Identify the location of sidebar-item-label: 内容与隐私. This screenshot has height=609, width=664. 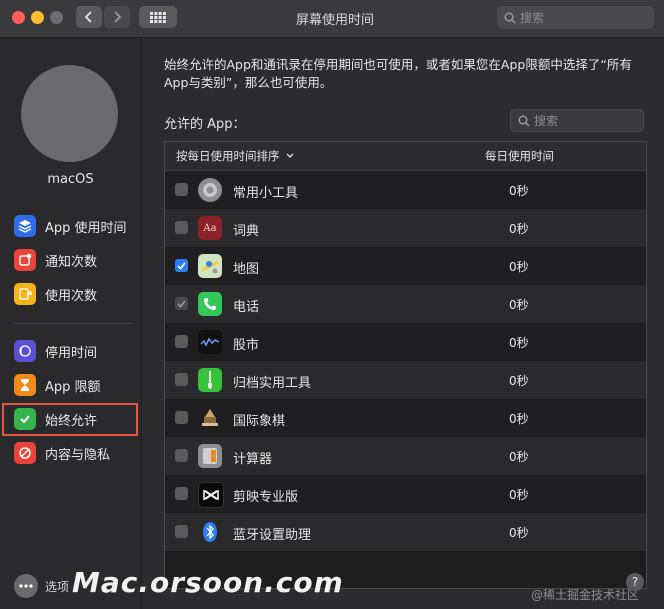
(78, 455).